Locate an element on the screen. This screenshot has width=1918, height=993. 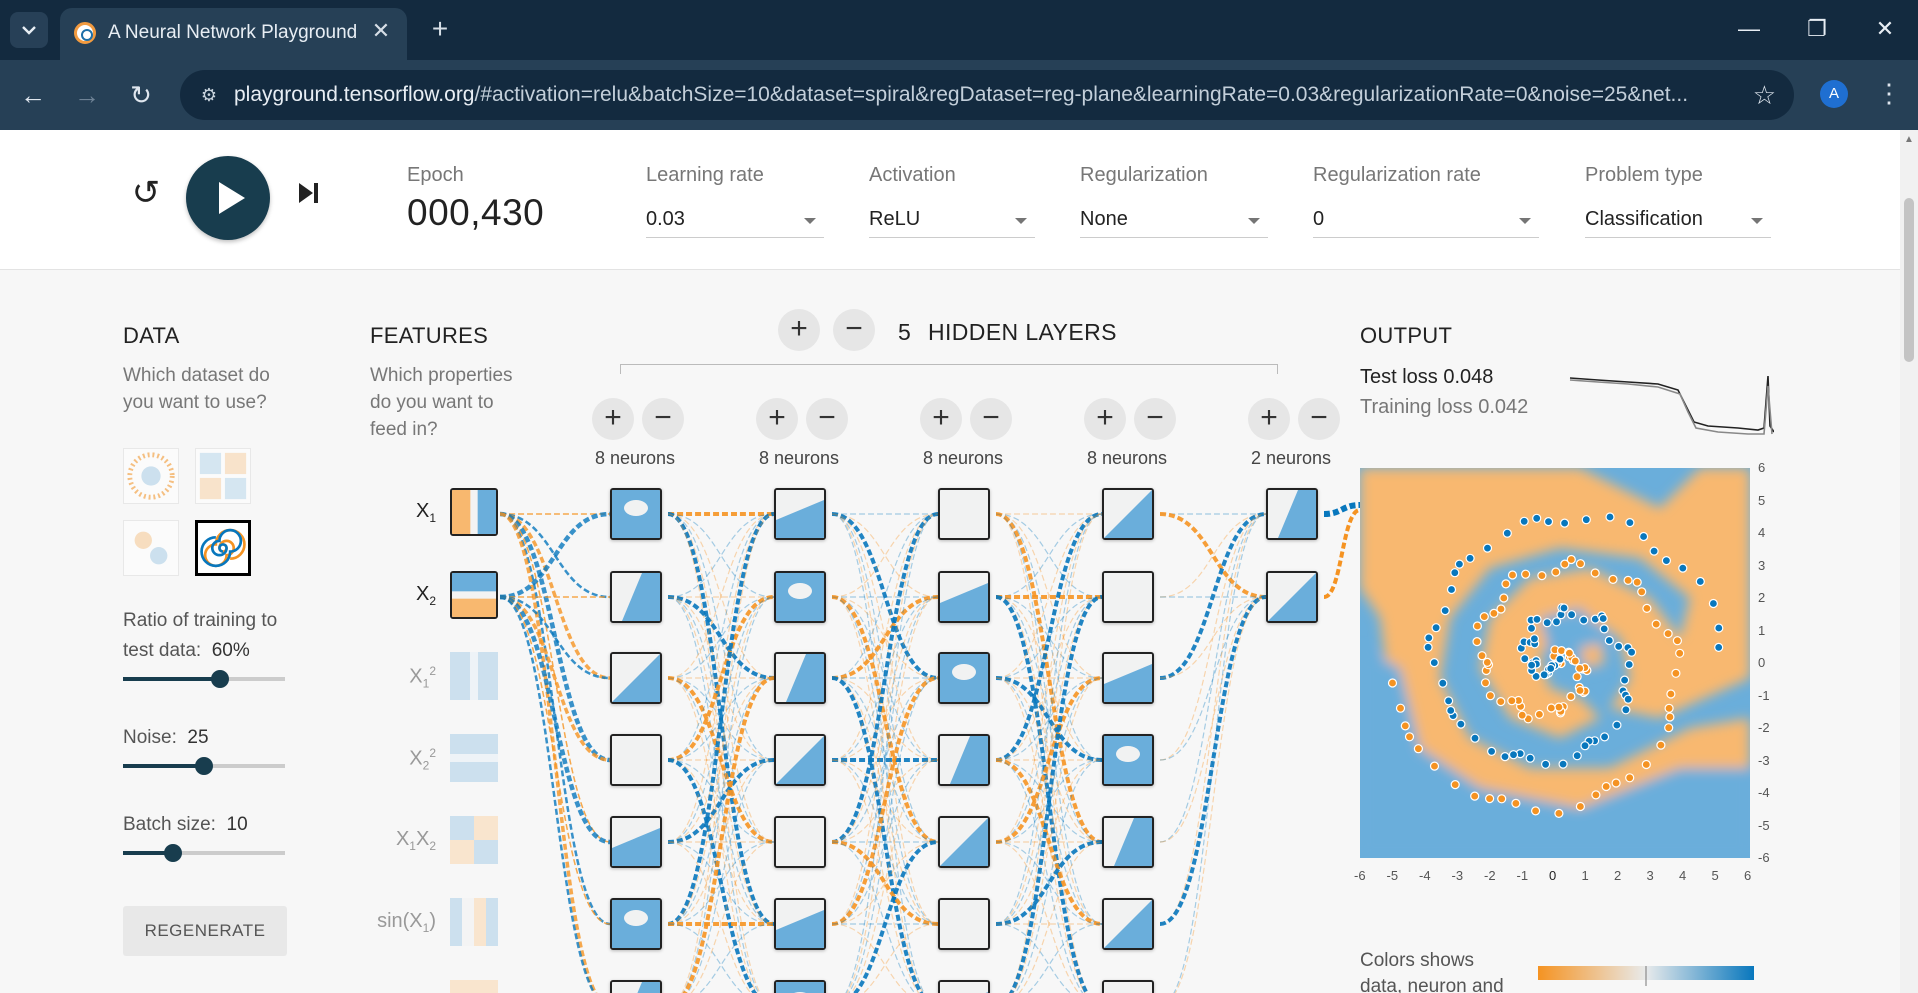
x-tick-label: -5 is located at coordinates (1392, 875).